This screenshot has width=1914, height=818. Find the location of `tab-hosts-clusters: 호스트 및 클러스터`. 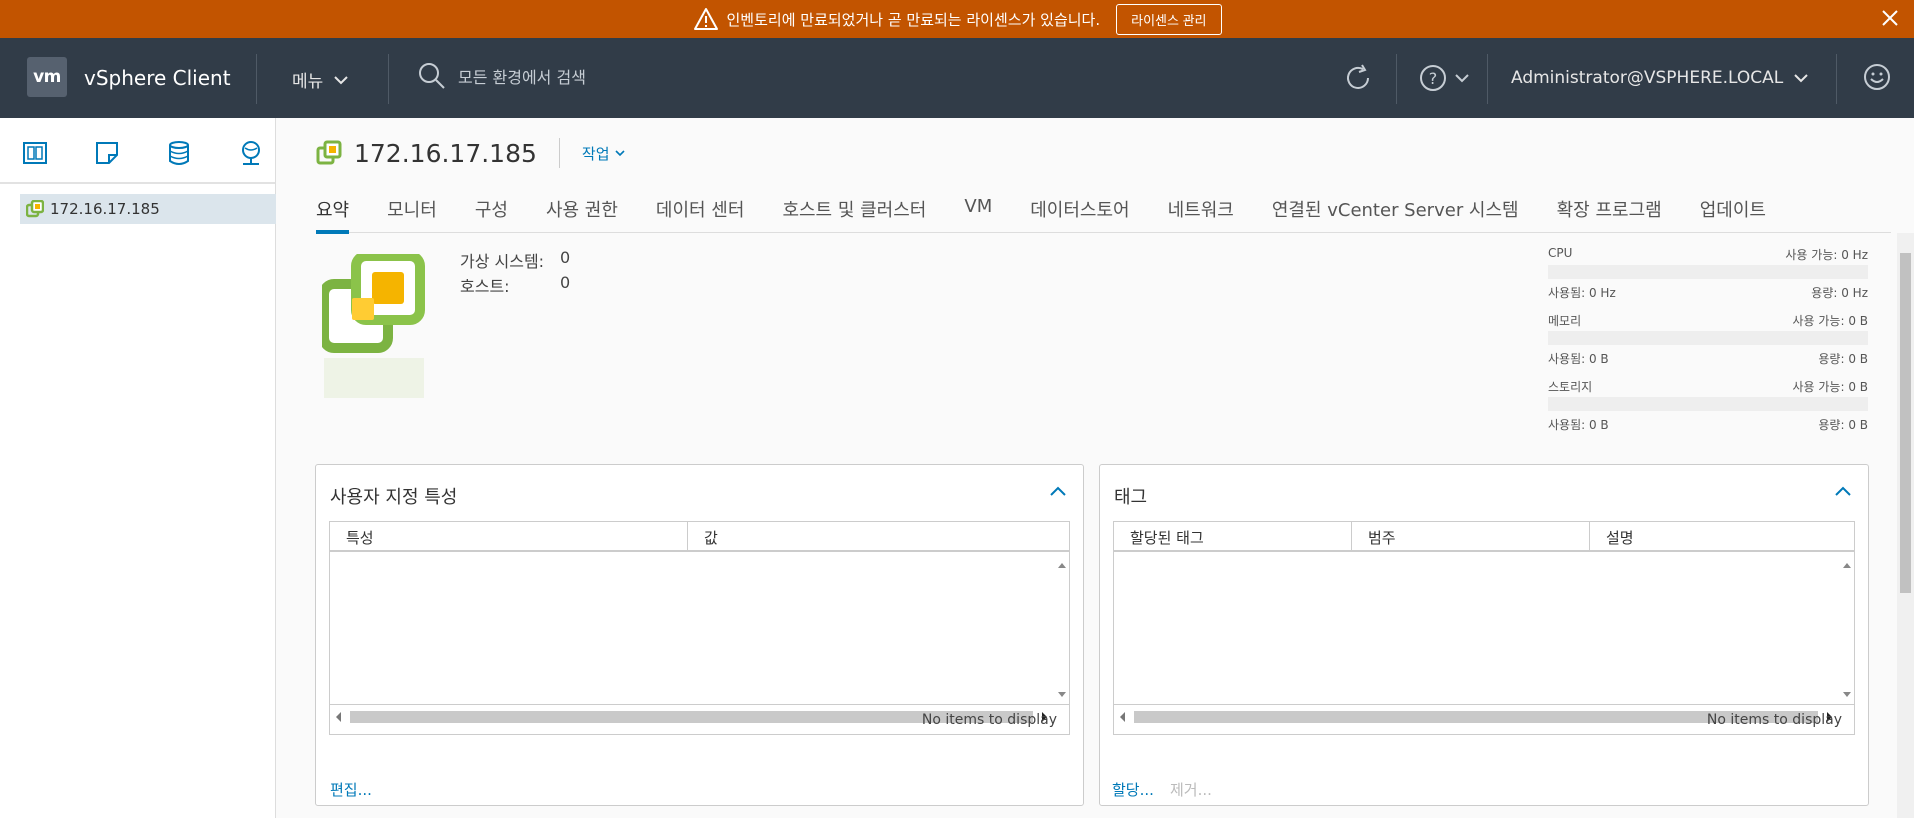

tab-hosts-clusters: 호스트 및 클러스터 is located at coordinates (854, 213).